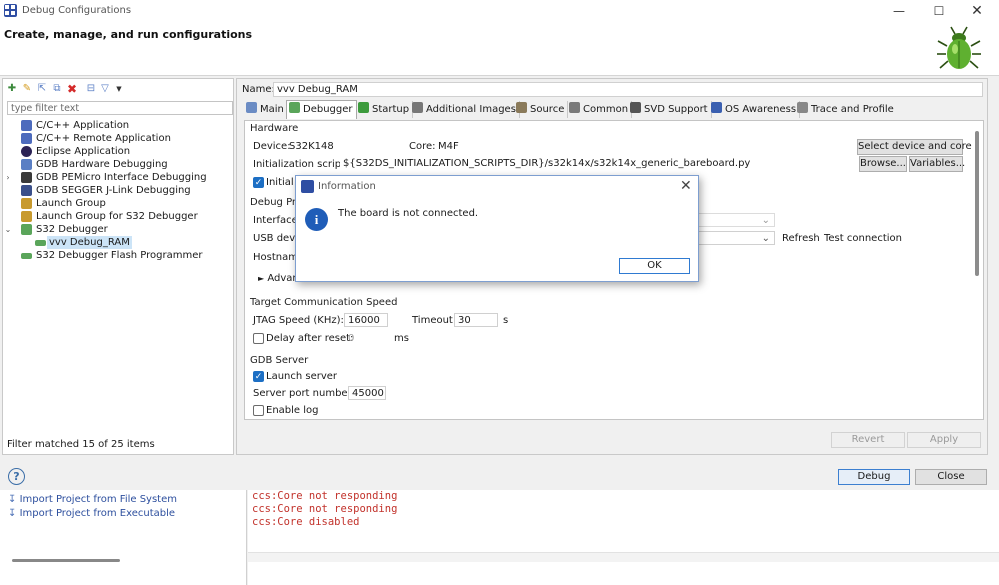 The height and width of the screenshot is (585, 999). What do you see at coordinates (118, 125) in the screenshot?
I see `tree-item-c-application: C/C++ Application` at bounding box center [118, 125].